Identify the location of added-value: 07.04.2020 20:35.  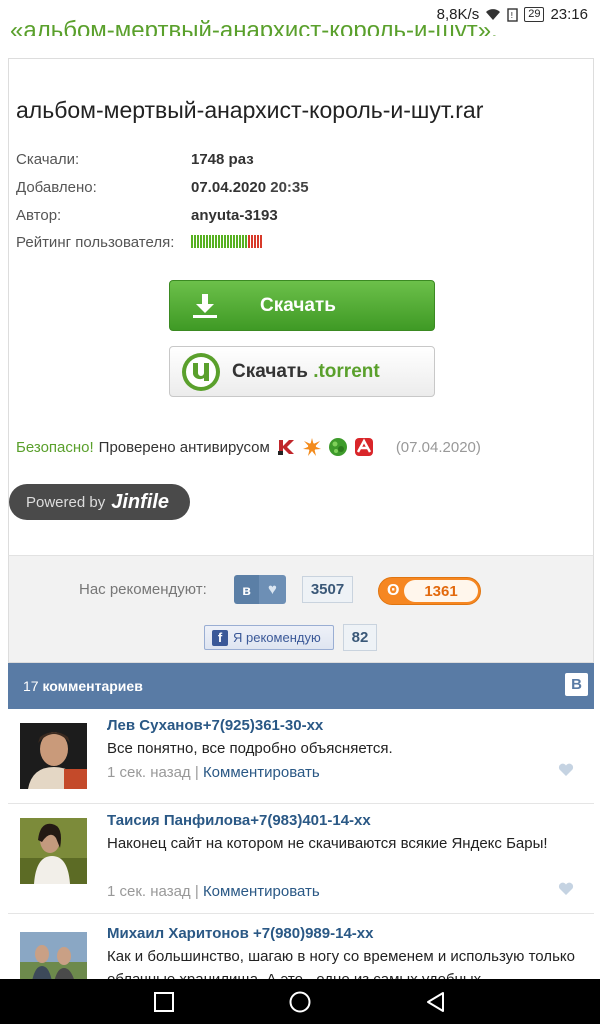
(250, 187).